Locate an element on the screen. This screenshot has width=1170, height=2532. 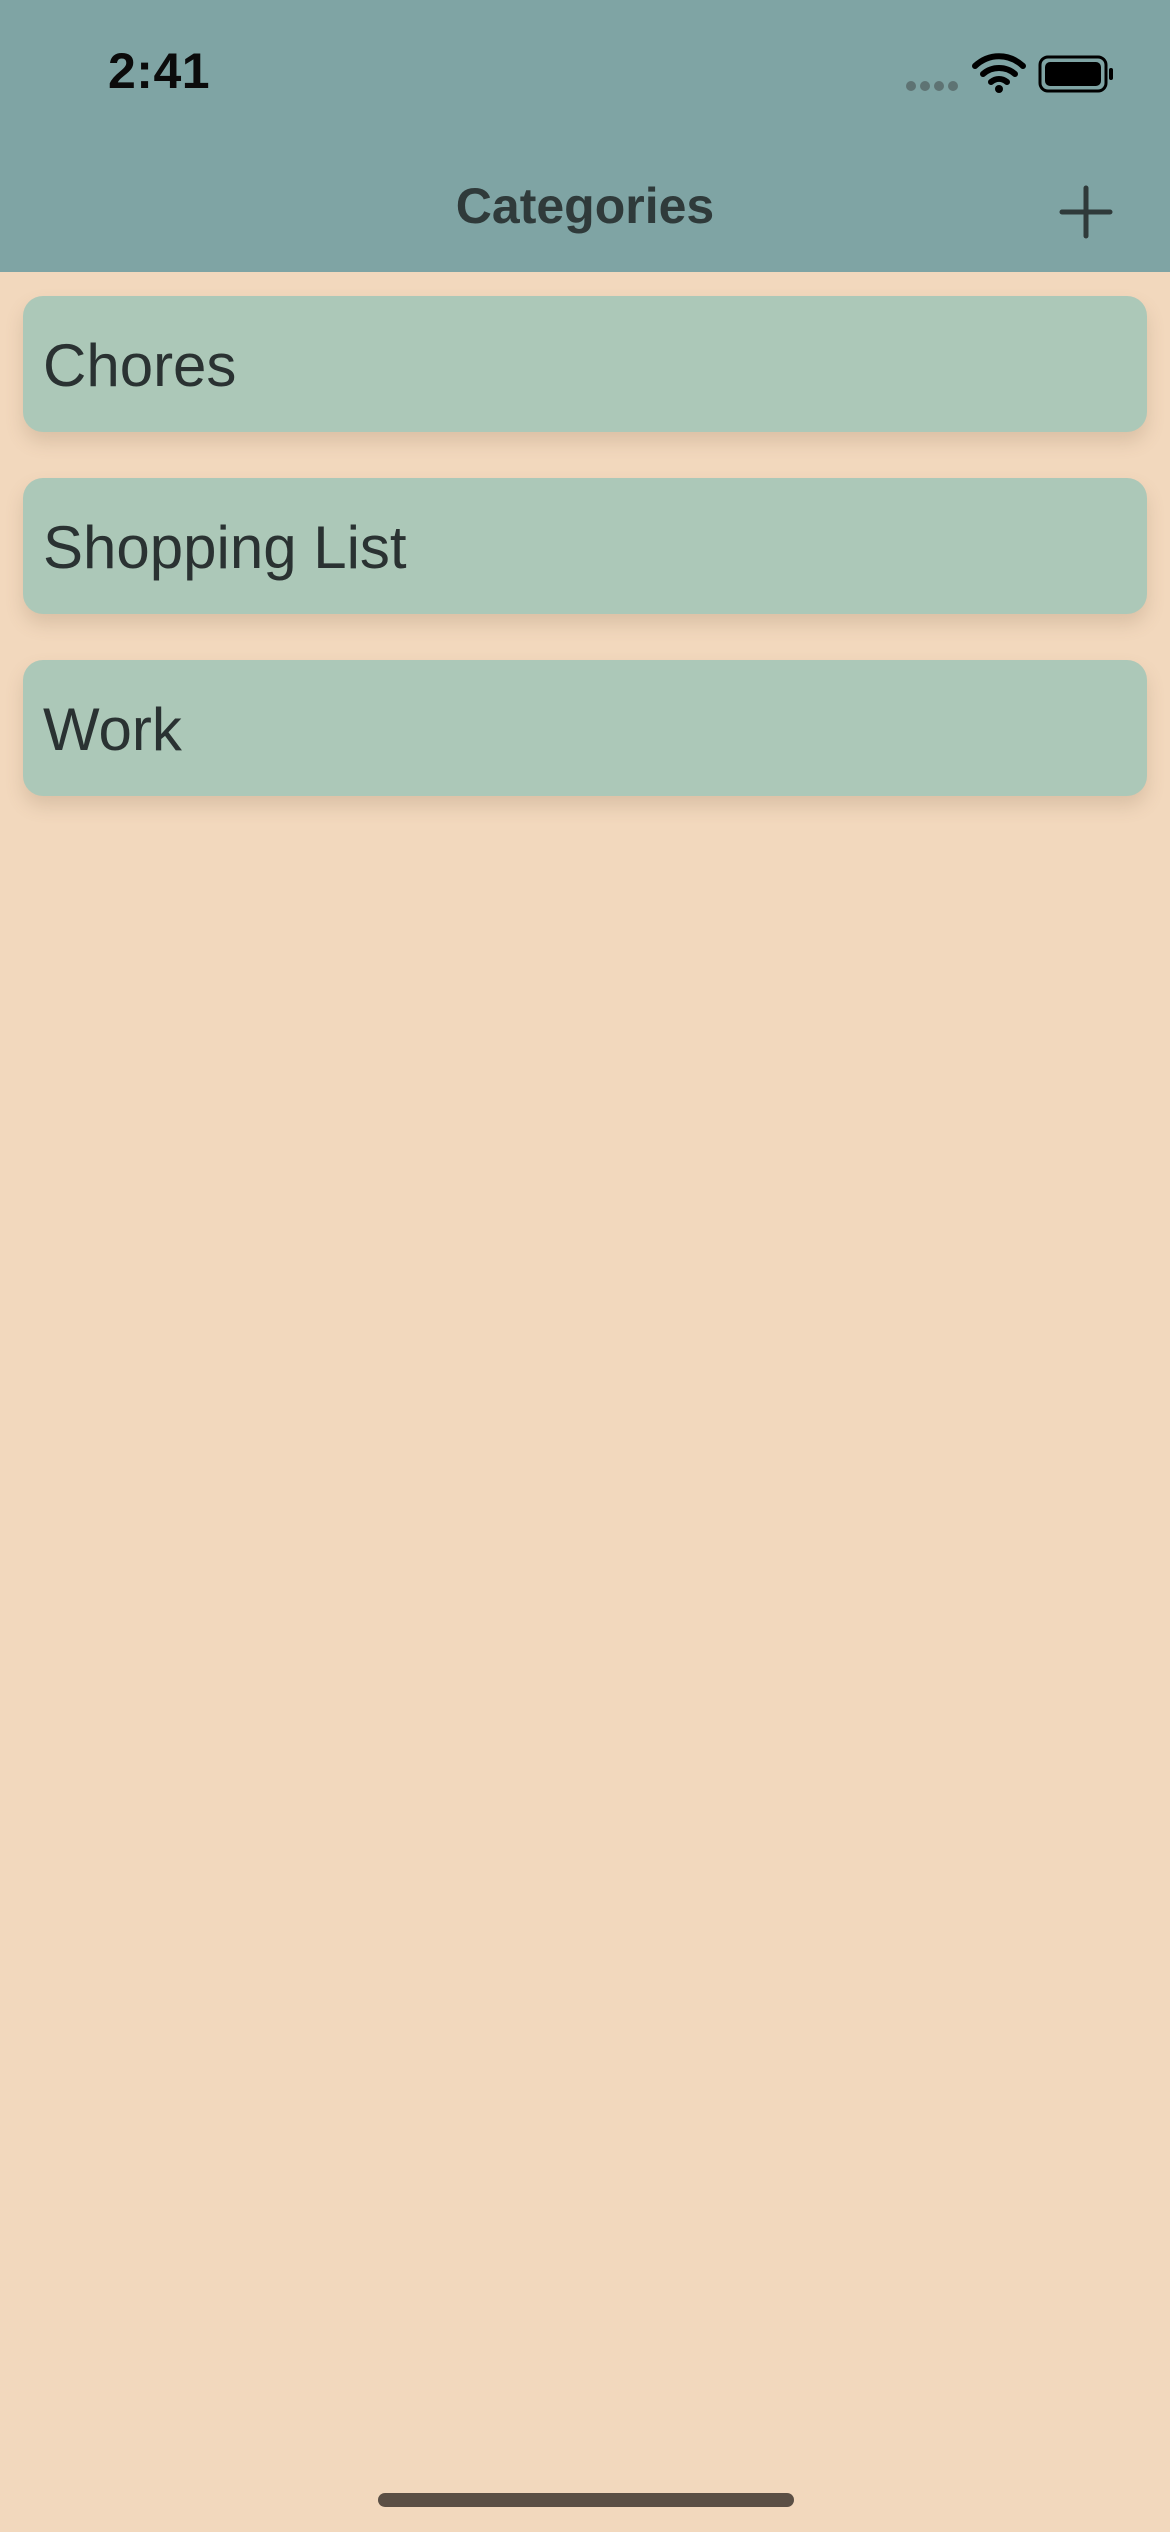
page-title: Categories is located at coordinates (585, 206).